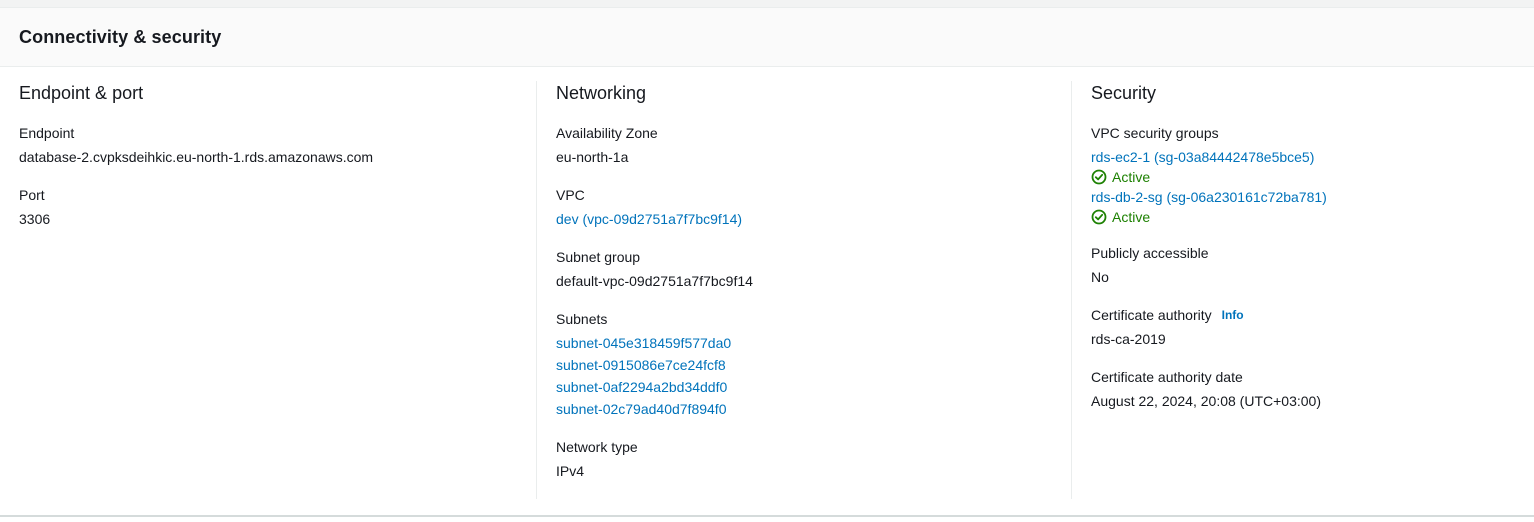  I want to click on panel-title: Connectivity & security, so click(120, 36).